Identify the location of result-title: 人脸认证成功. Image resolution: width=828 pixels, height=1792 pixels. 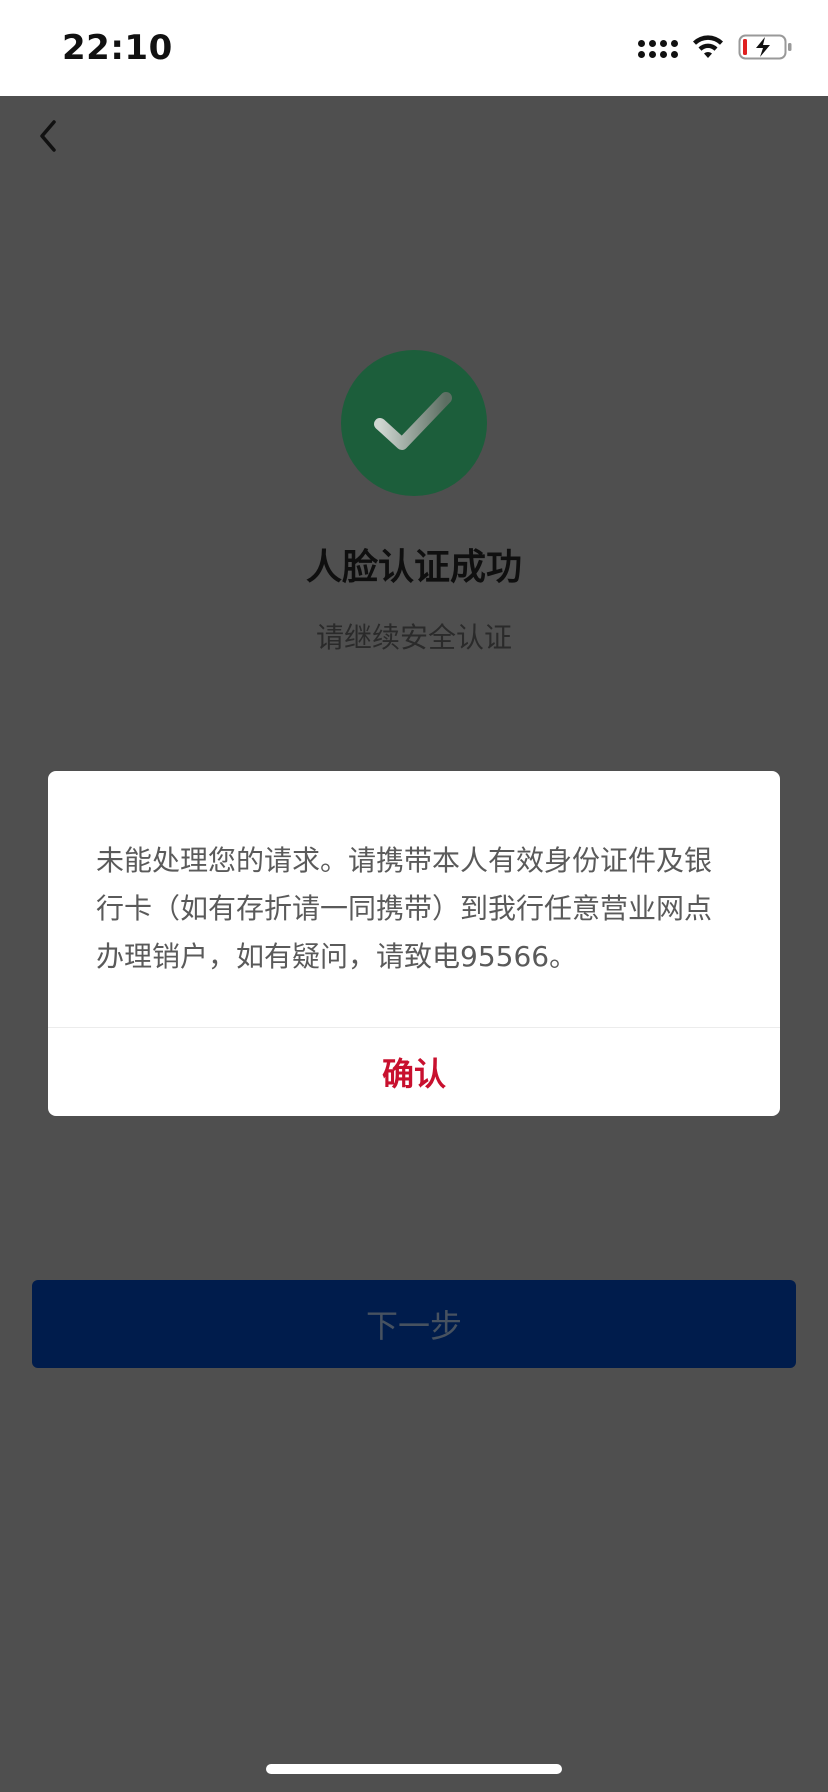
(413, 567).